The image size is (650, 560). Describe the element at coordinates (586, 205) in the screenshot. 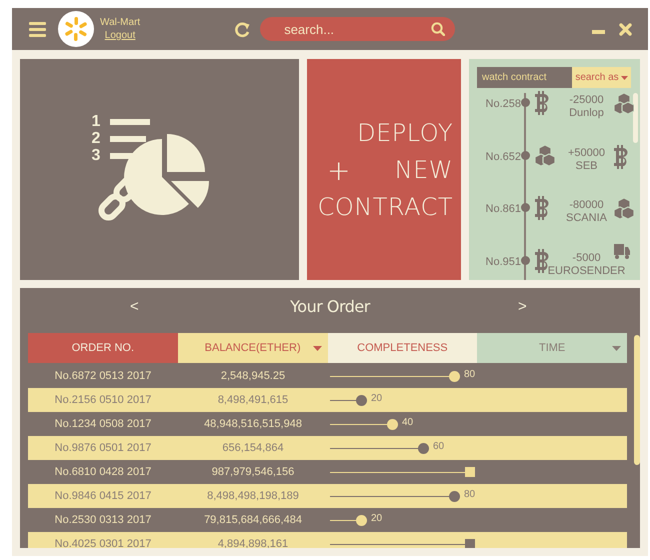

I see `amount: -80000` at that location.